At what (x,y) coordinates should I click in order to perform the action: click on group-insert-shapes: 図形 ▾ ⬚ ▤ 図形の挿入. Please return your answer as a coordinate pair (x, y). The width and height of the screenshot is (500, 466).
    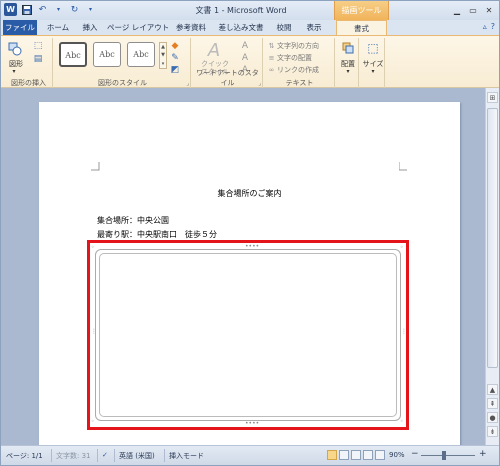
    Looking at the image, I should click on (29, 63).